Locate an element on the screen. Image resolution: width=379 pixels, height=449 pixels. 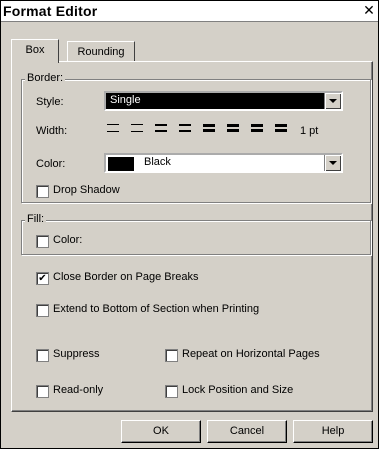
style-dropdown: Single is located at coordinates (223, 101).